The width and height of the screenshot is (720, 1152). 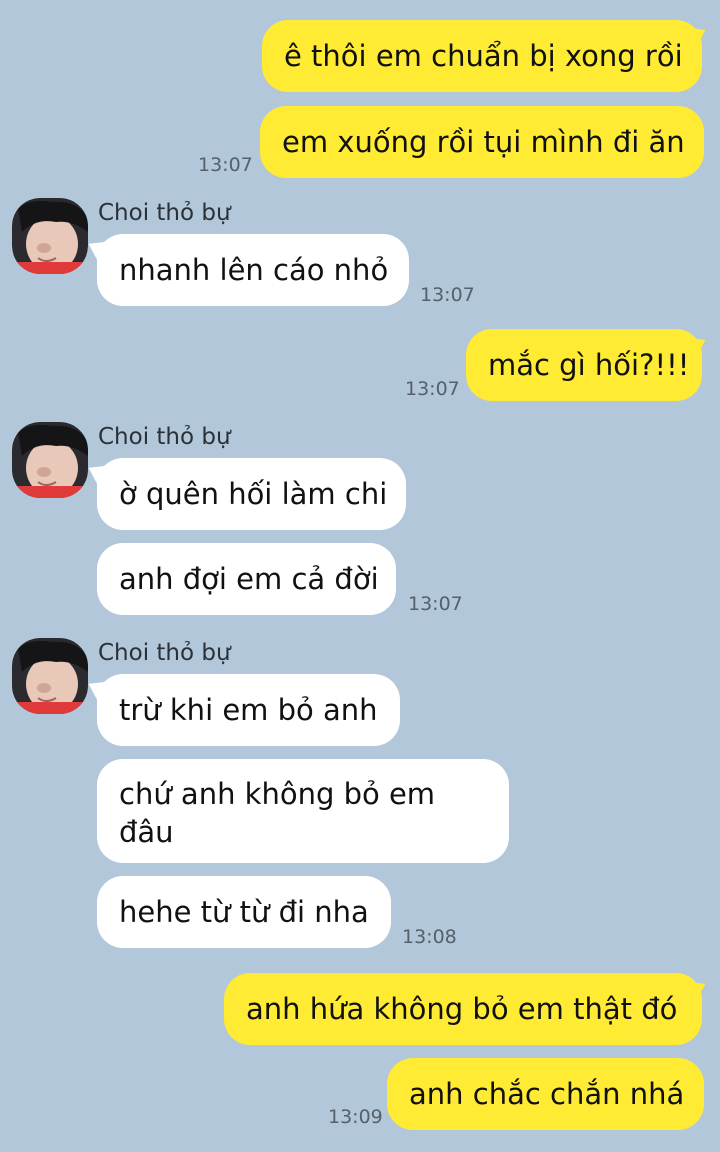 I want to click on incoming-message-bubble: anh đợi em cả đời, so click(x=246, y=579).